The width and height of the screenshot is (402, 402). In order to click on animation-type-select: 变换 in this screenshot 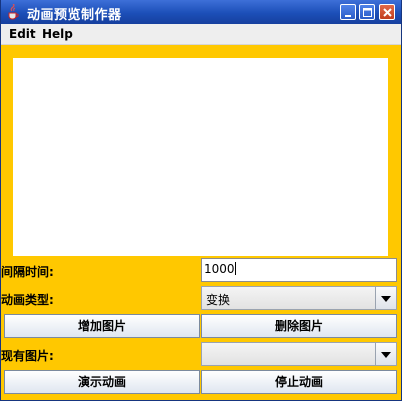, I will do `click(299, 298)`.